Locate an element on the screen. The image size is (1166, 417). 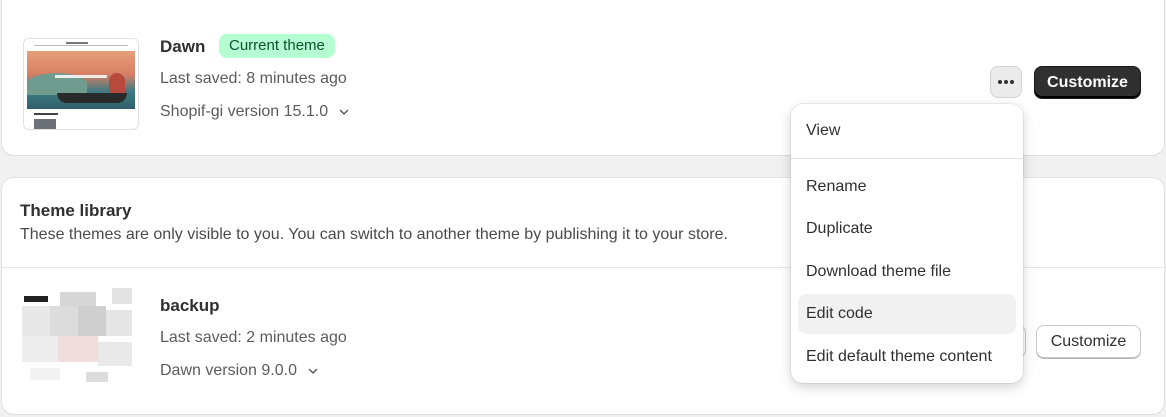
menu-item-edit-default-theme-content: Edit default theme content is located at coordinates (907, 357).